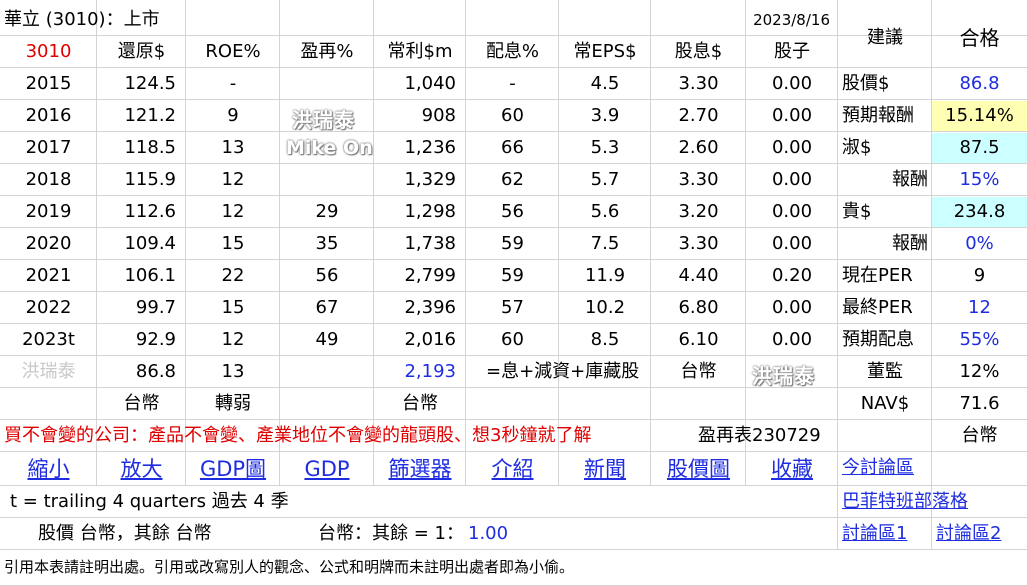  What do you see at coordinates (430, 275) in the screenshot?
I see `table-cell-profit: 2,799` at bounding box center [430, 275].